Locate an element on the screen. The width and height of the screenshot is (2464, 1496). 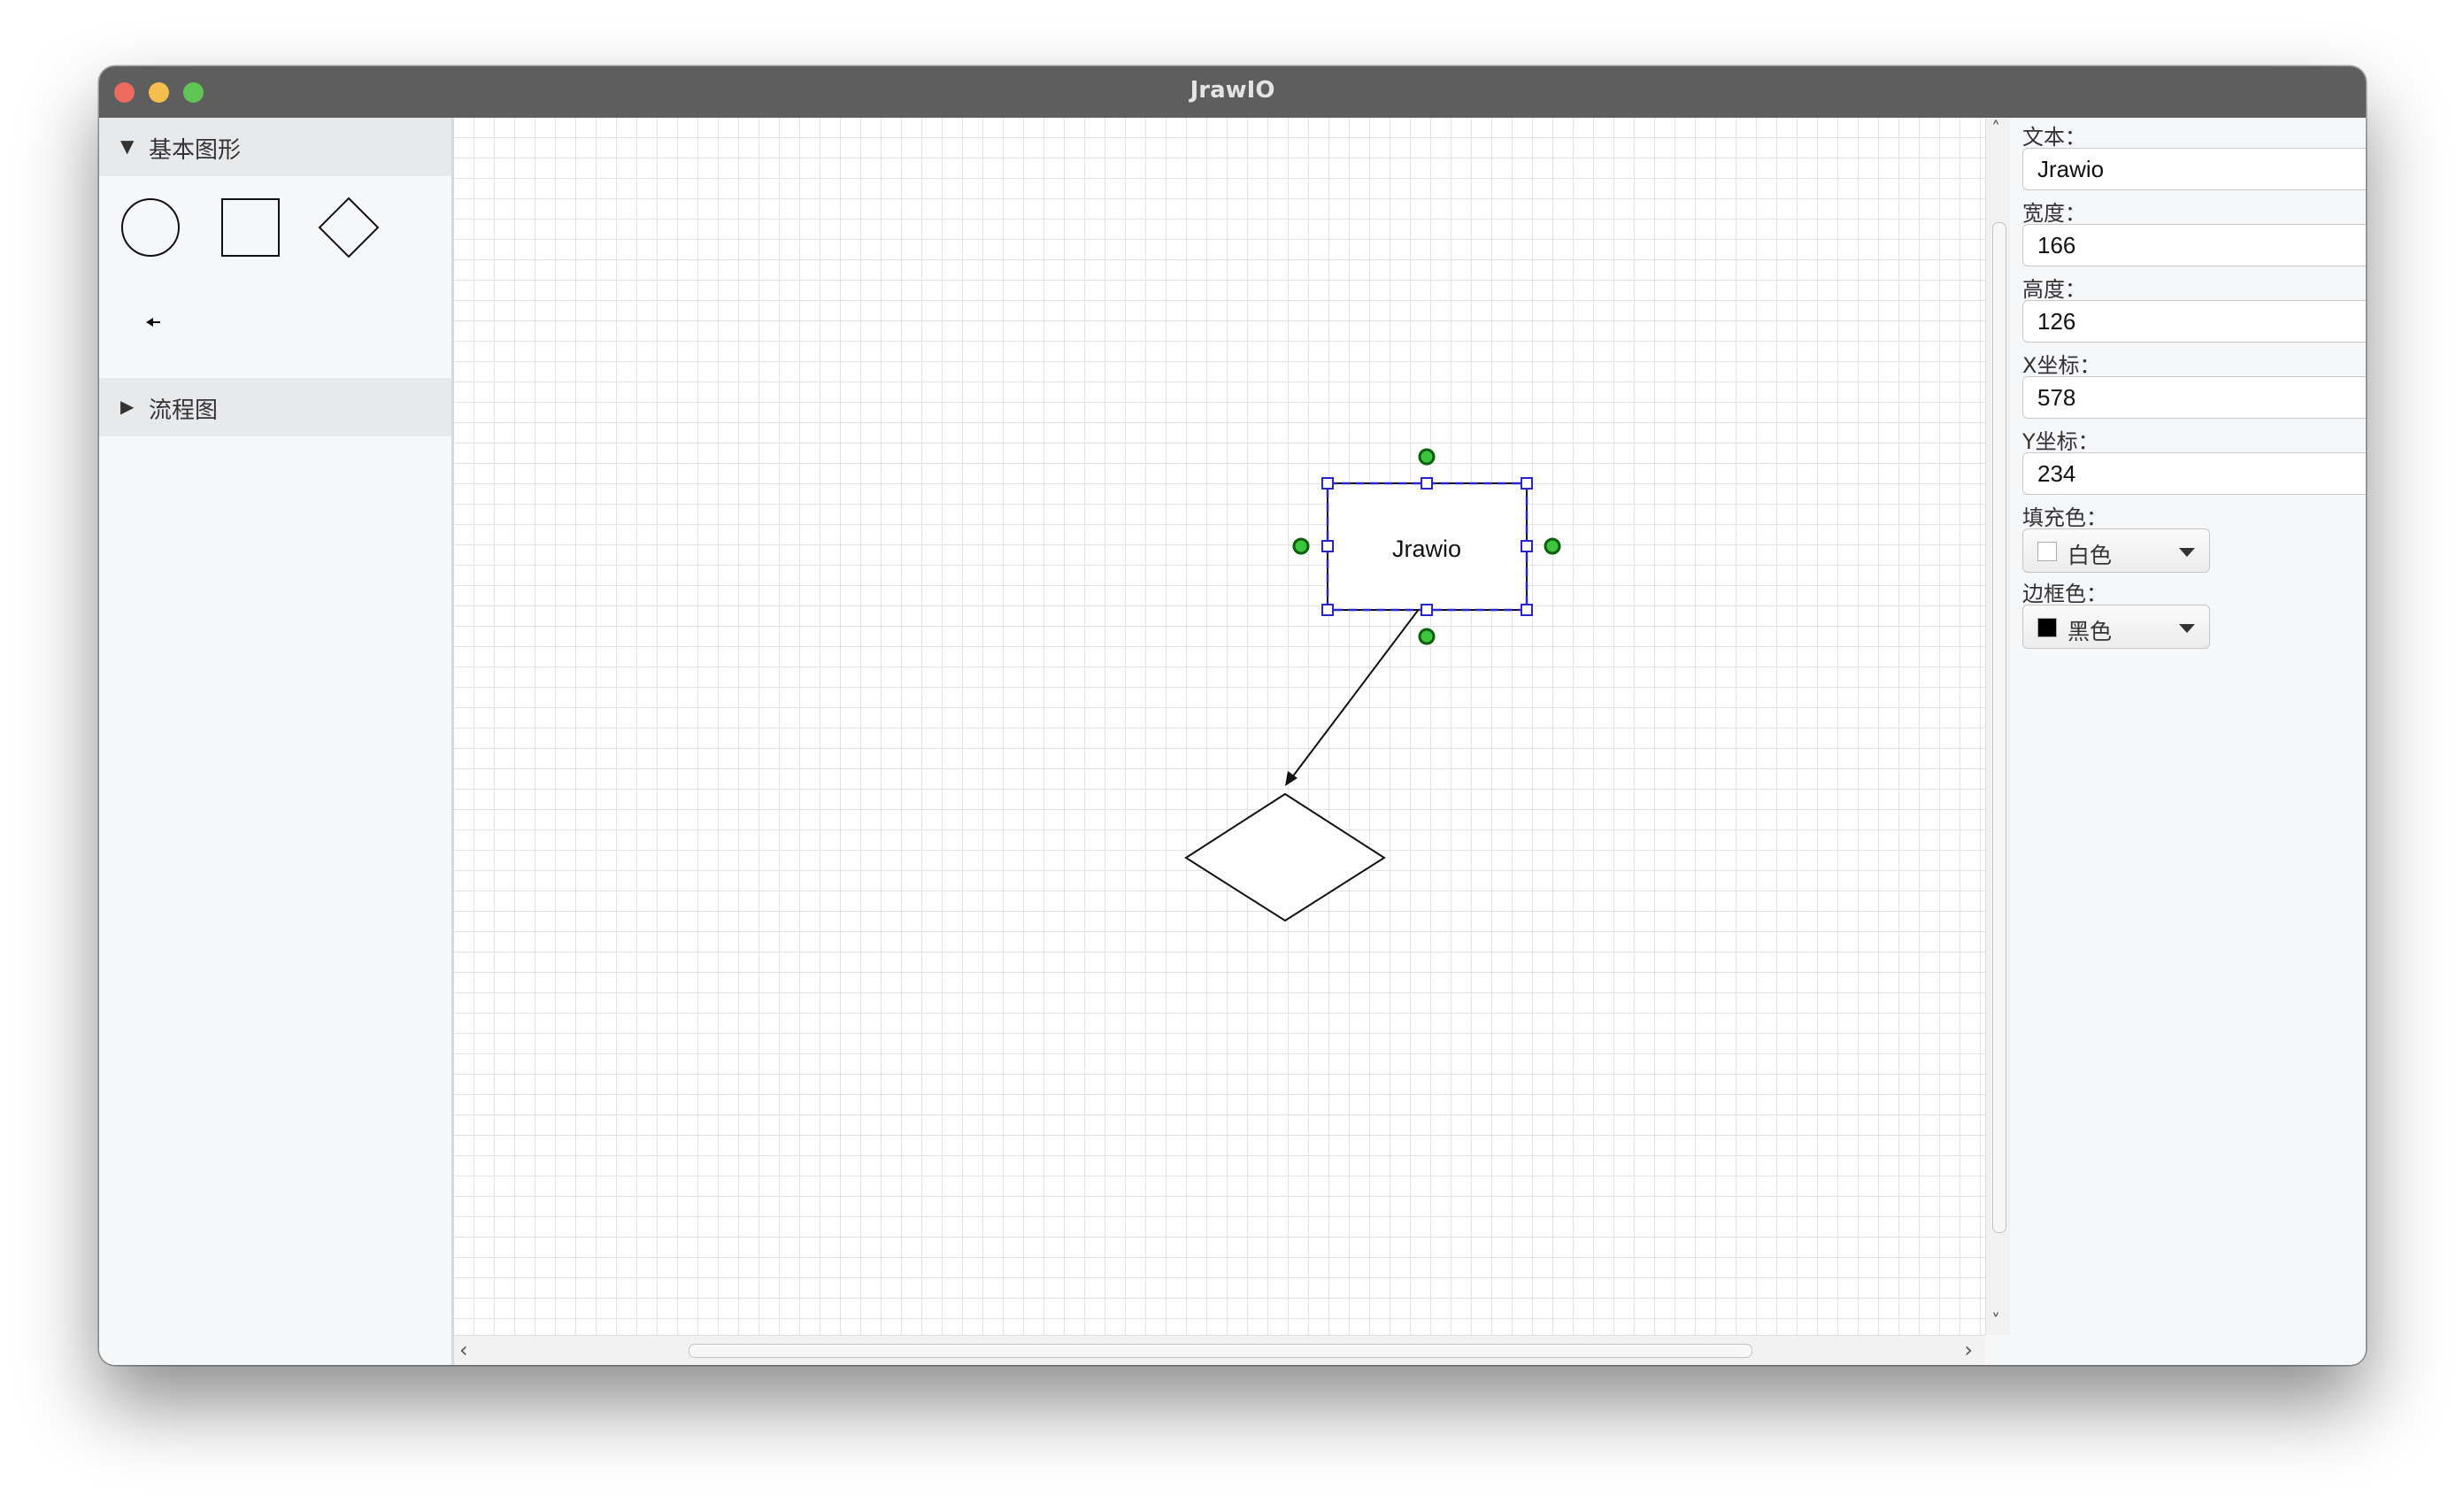
resize-handle-se is located at coordinates (1527, 610).